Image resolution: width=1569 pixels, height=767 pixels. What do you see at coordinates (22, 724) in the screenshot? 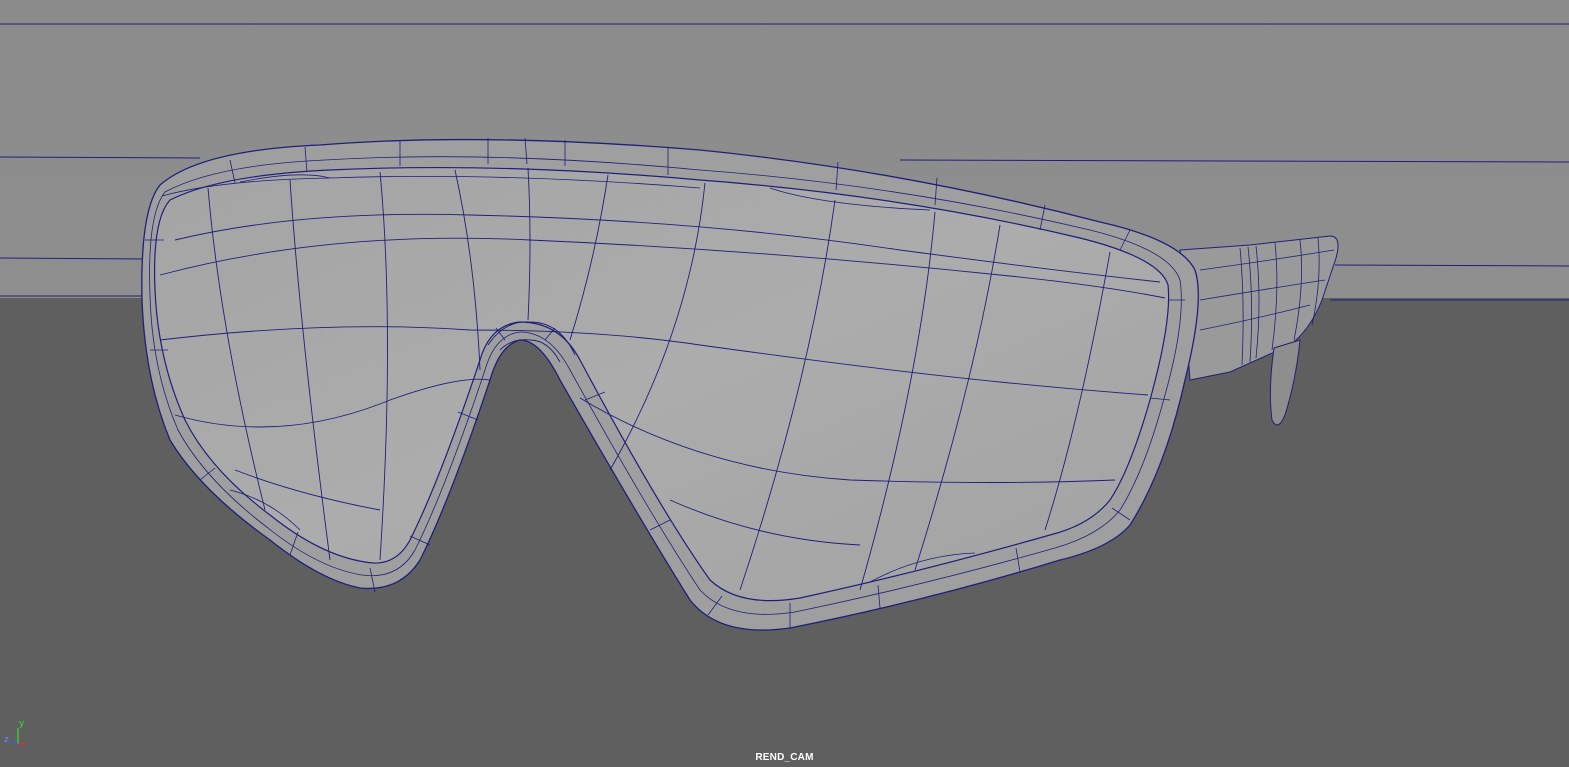
I see `axis-y-label: y` at bounding box center [22, 724].